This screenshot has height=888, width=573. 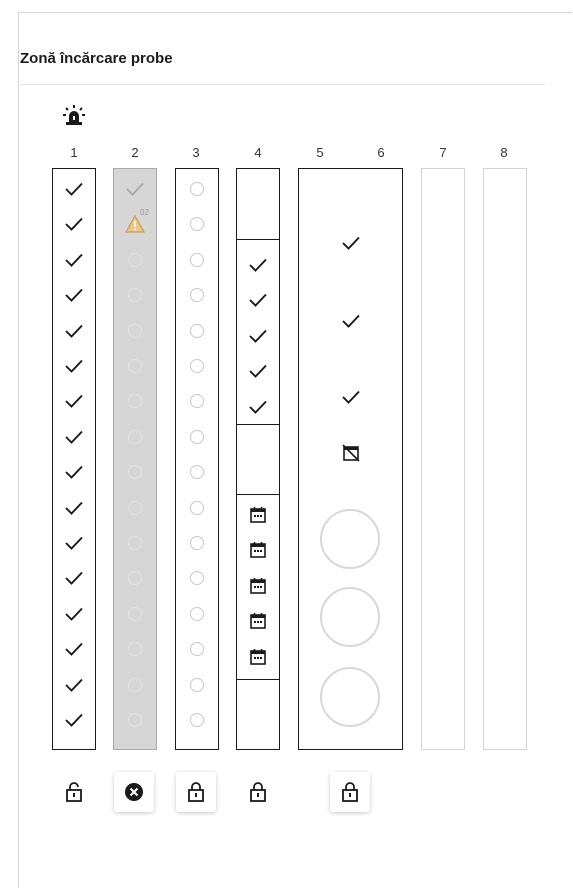 I want to click on lock-icon, so click(x=196, y=792).